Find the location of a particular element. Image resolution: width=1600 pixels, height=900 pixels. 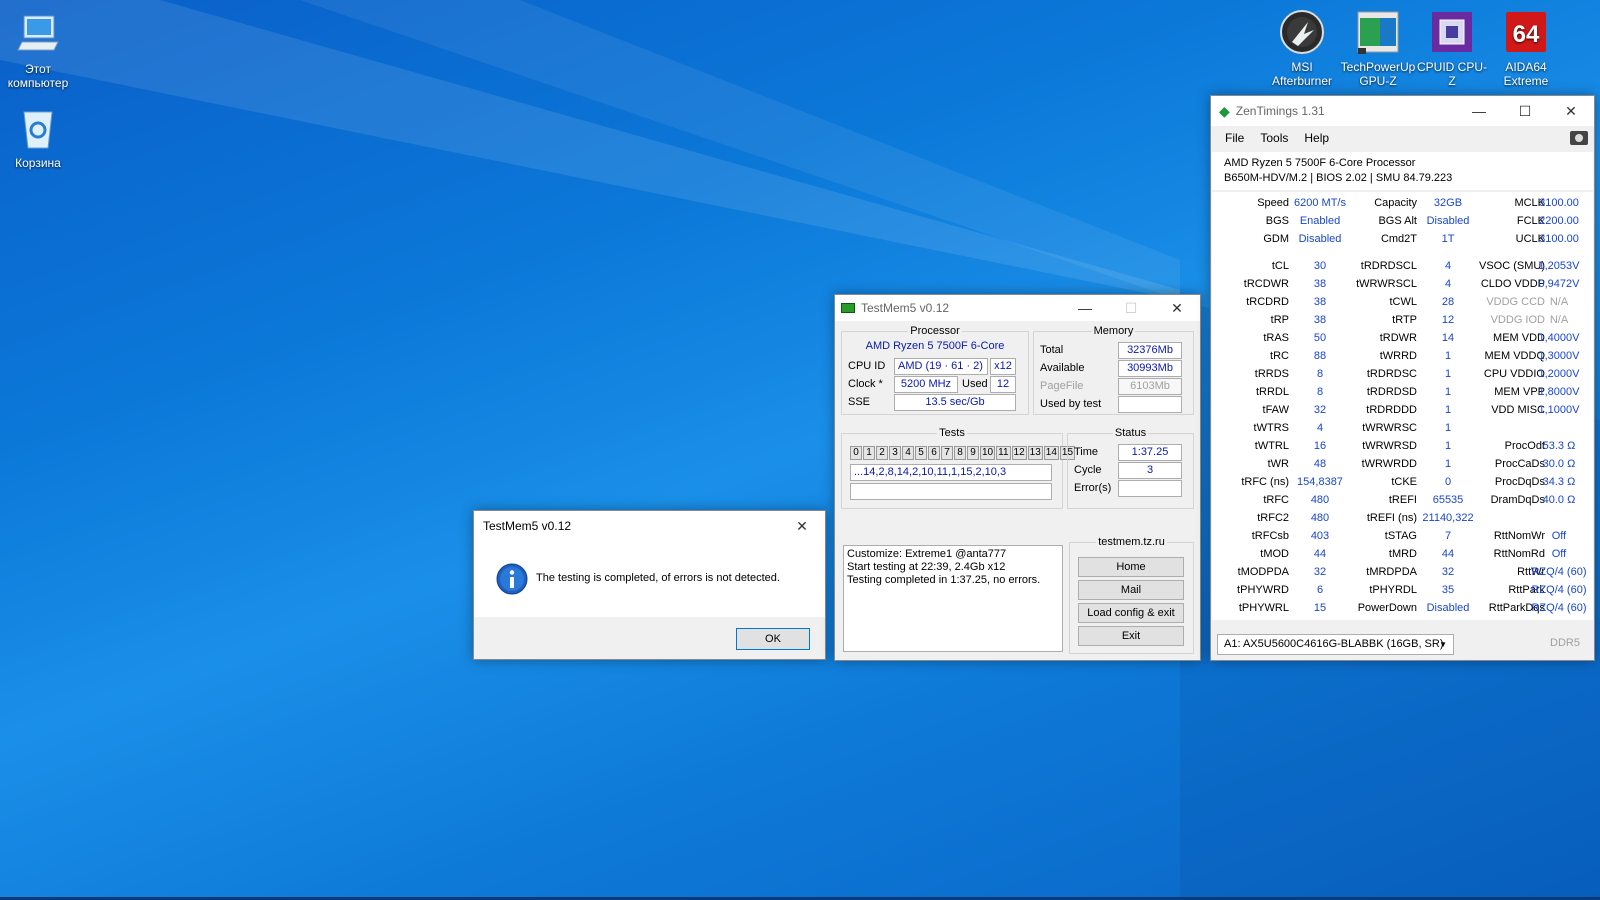

timing-label: PowerDown is located at coordinates (1387, 608).